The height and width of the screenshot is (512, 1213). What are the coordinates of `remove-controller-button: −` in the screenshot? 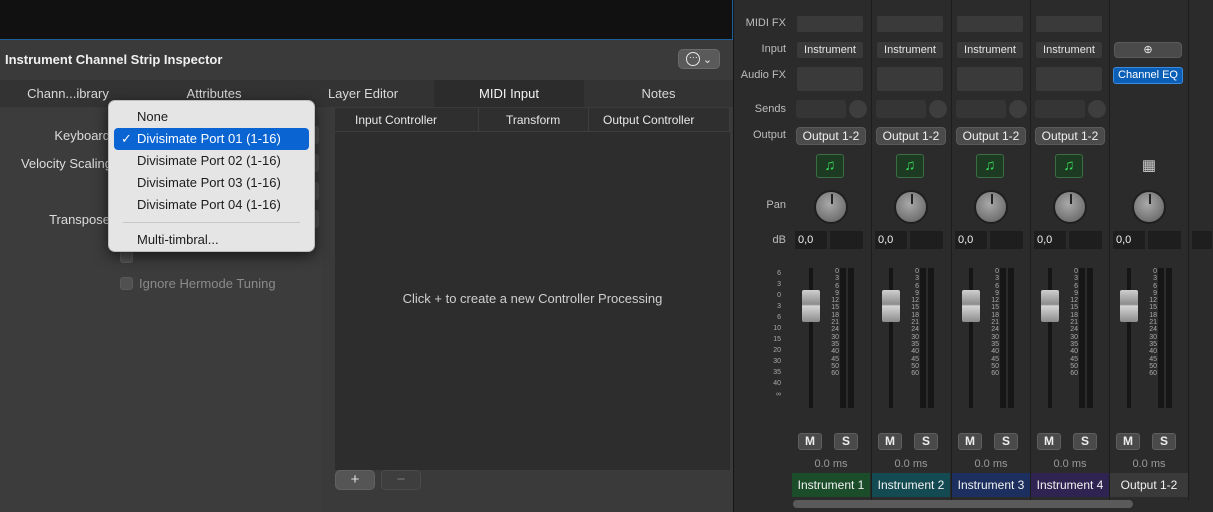 It's located at (401, 480).